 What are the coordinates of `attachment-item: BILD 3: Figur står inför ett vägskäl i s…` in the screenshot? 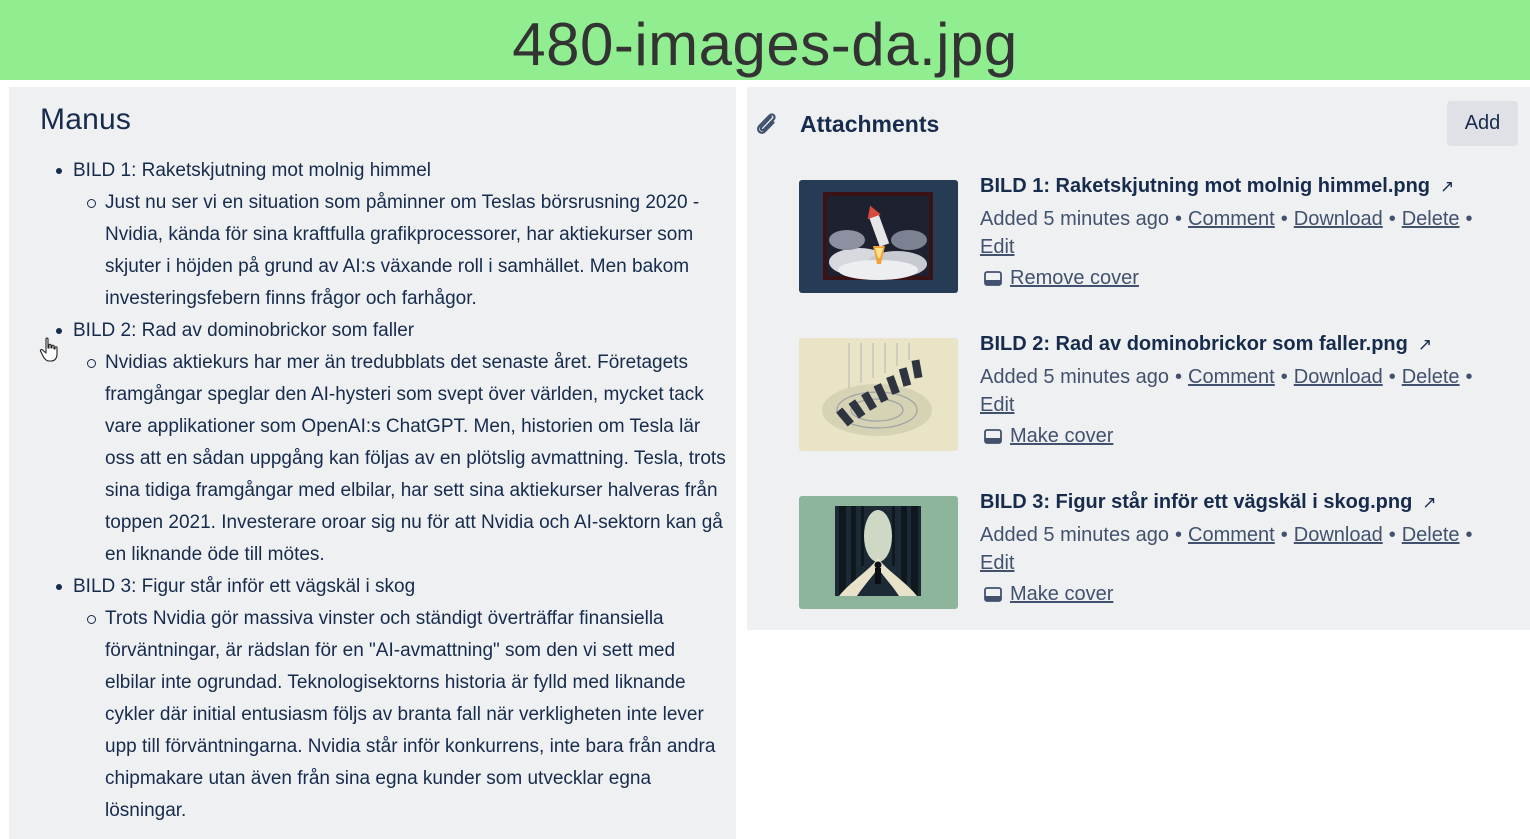 It's located at (1159, 551).